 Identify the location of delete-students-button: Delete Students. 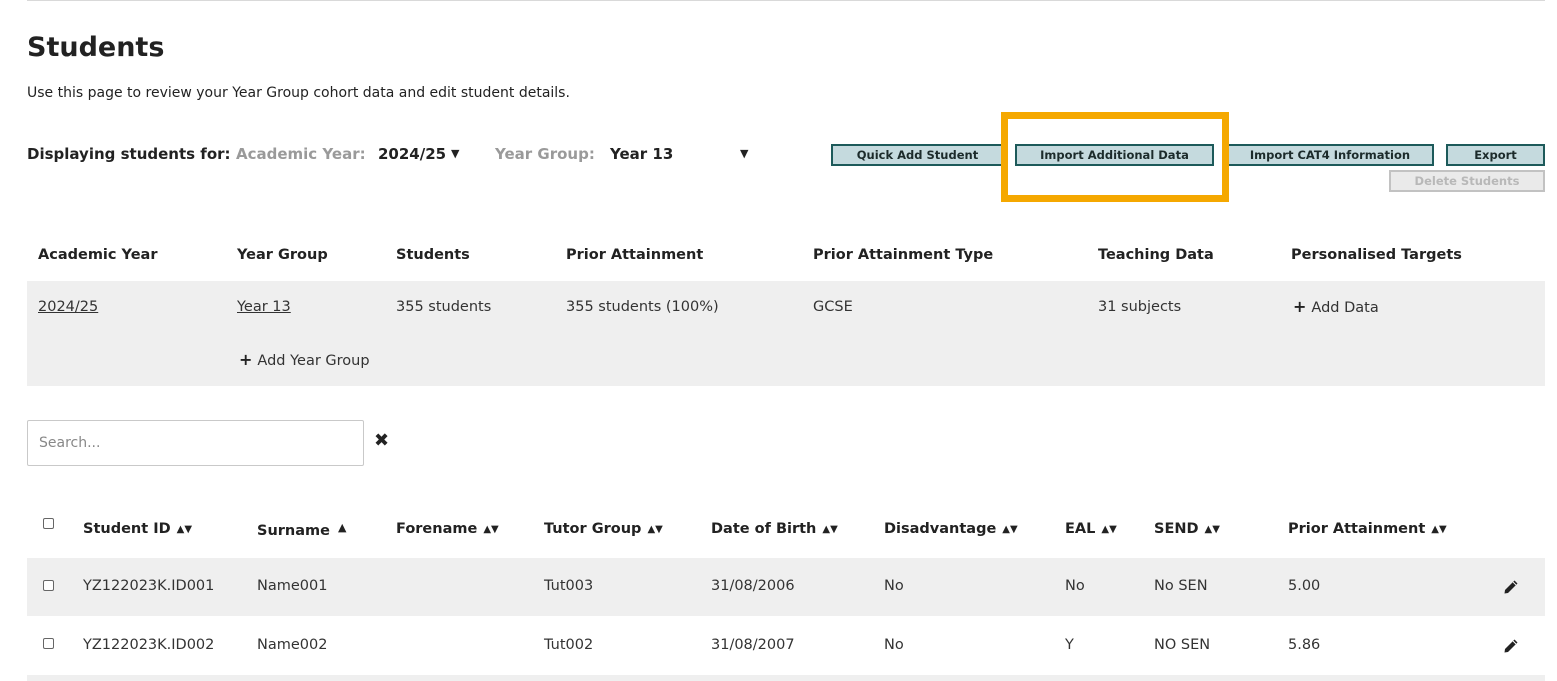
(1467, 181).